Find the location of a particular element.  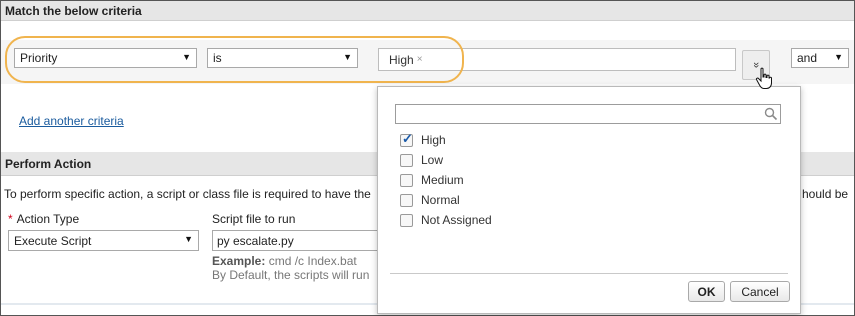

action-type-value: Execute Script is located at coordinates (53, 240).